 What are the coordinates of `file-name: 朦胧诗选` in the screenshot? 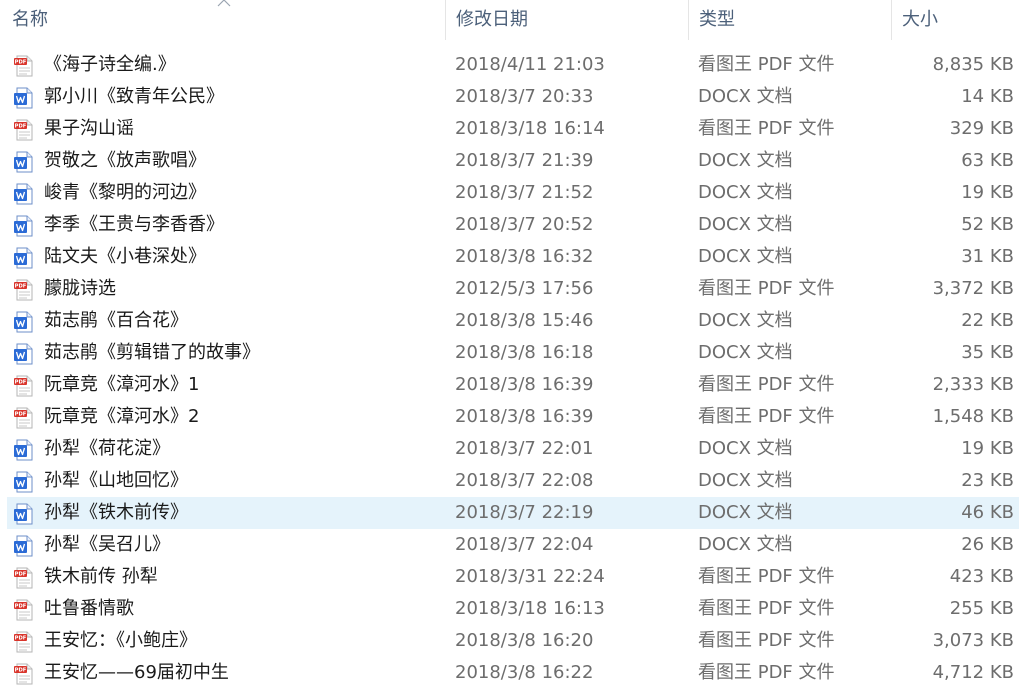 It's located at (80, 288).